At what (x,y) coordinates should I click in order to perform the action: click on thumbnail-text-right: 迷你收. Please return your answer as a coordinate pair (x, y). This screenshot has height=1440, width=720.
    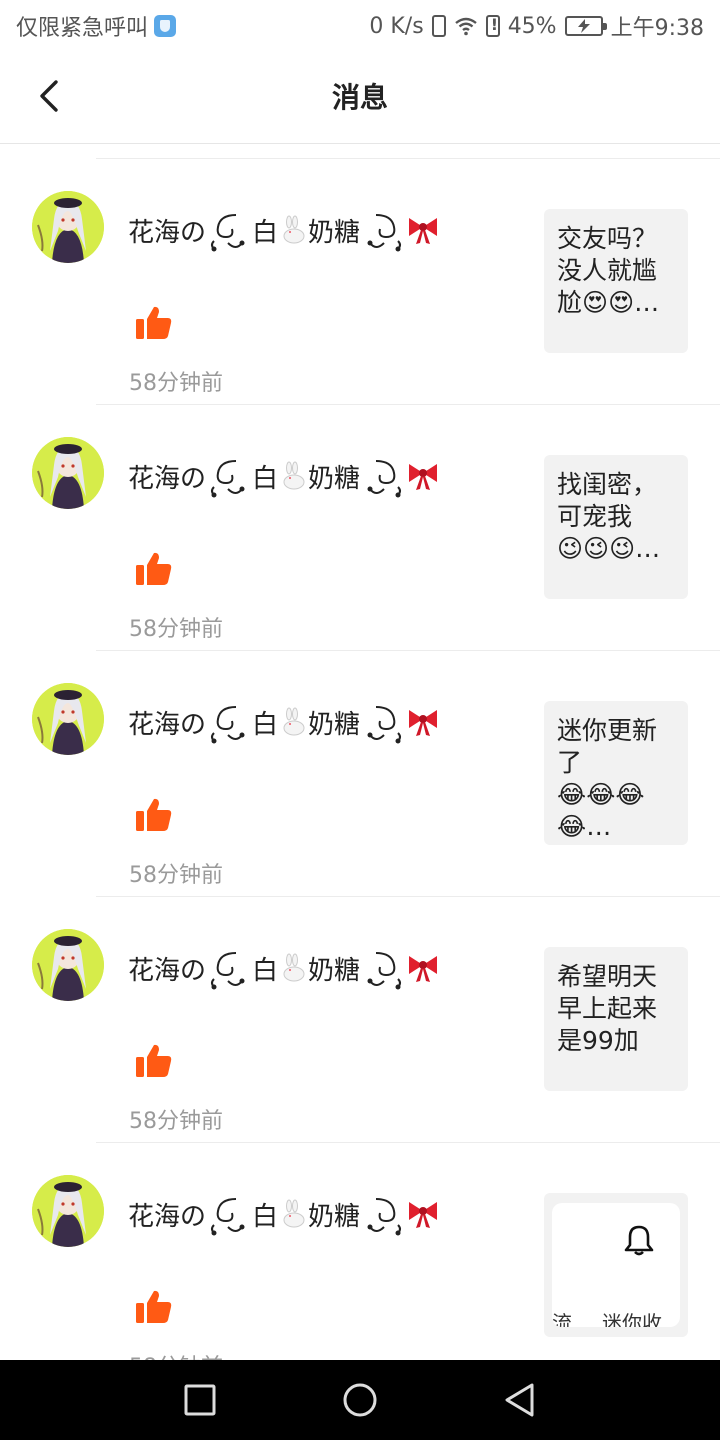
    Looking at the image, I should click on (632, 1319).